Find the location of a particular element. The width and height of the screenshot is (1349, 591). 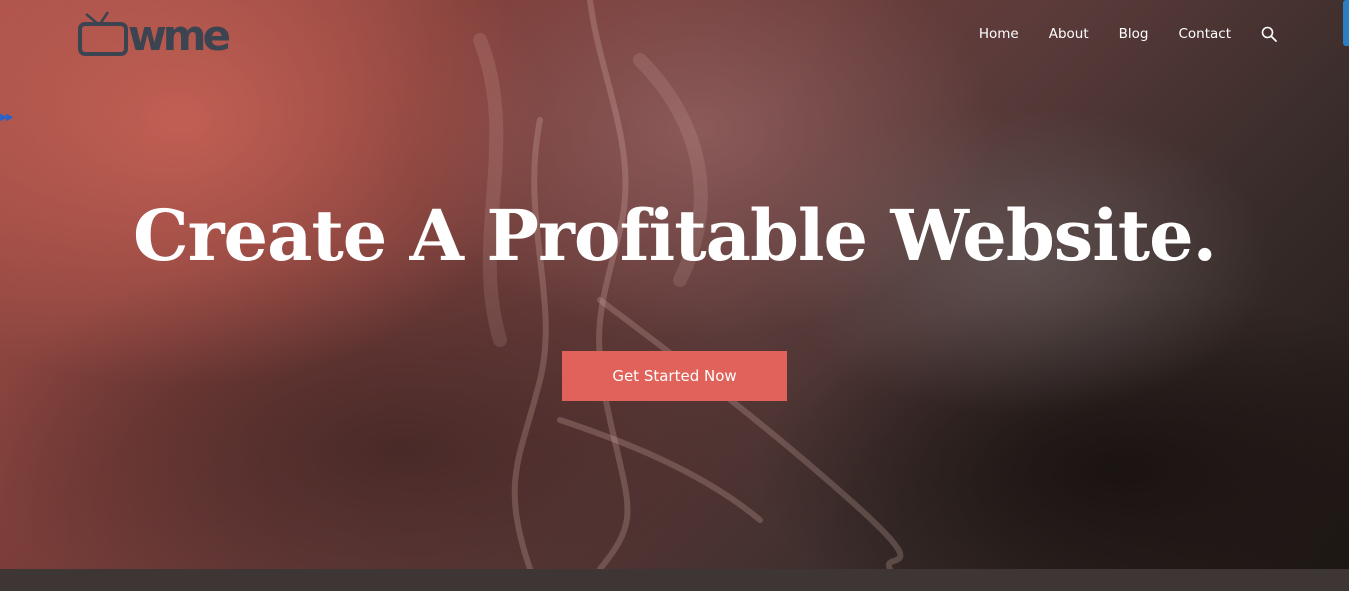

side-panel-tab is located at coordinates (1346, 23).